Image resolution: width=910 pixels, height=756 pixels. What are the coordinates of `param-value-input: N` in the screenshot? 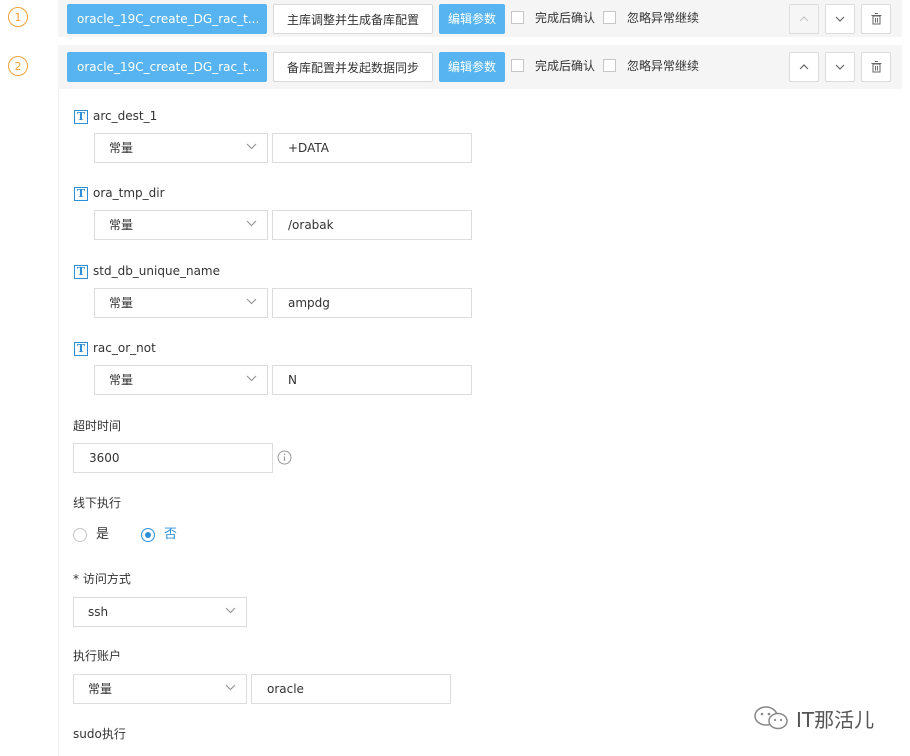 It's located at (372, 380).